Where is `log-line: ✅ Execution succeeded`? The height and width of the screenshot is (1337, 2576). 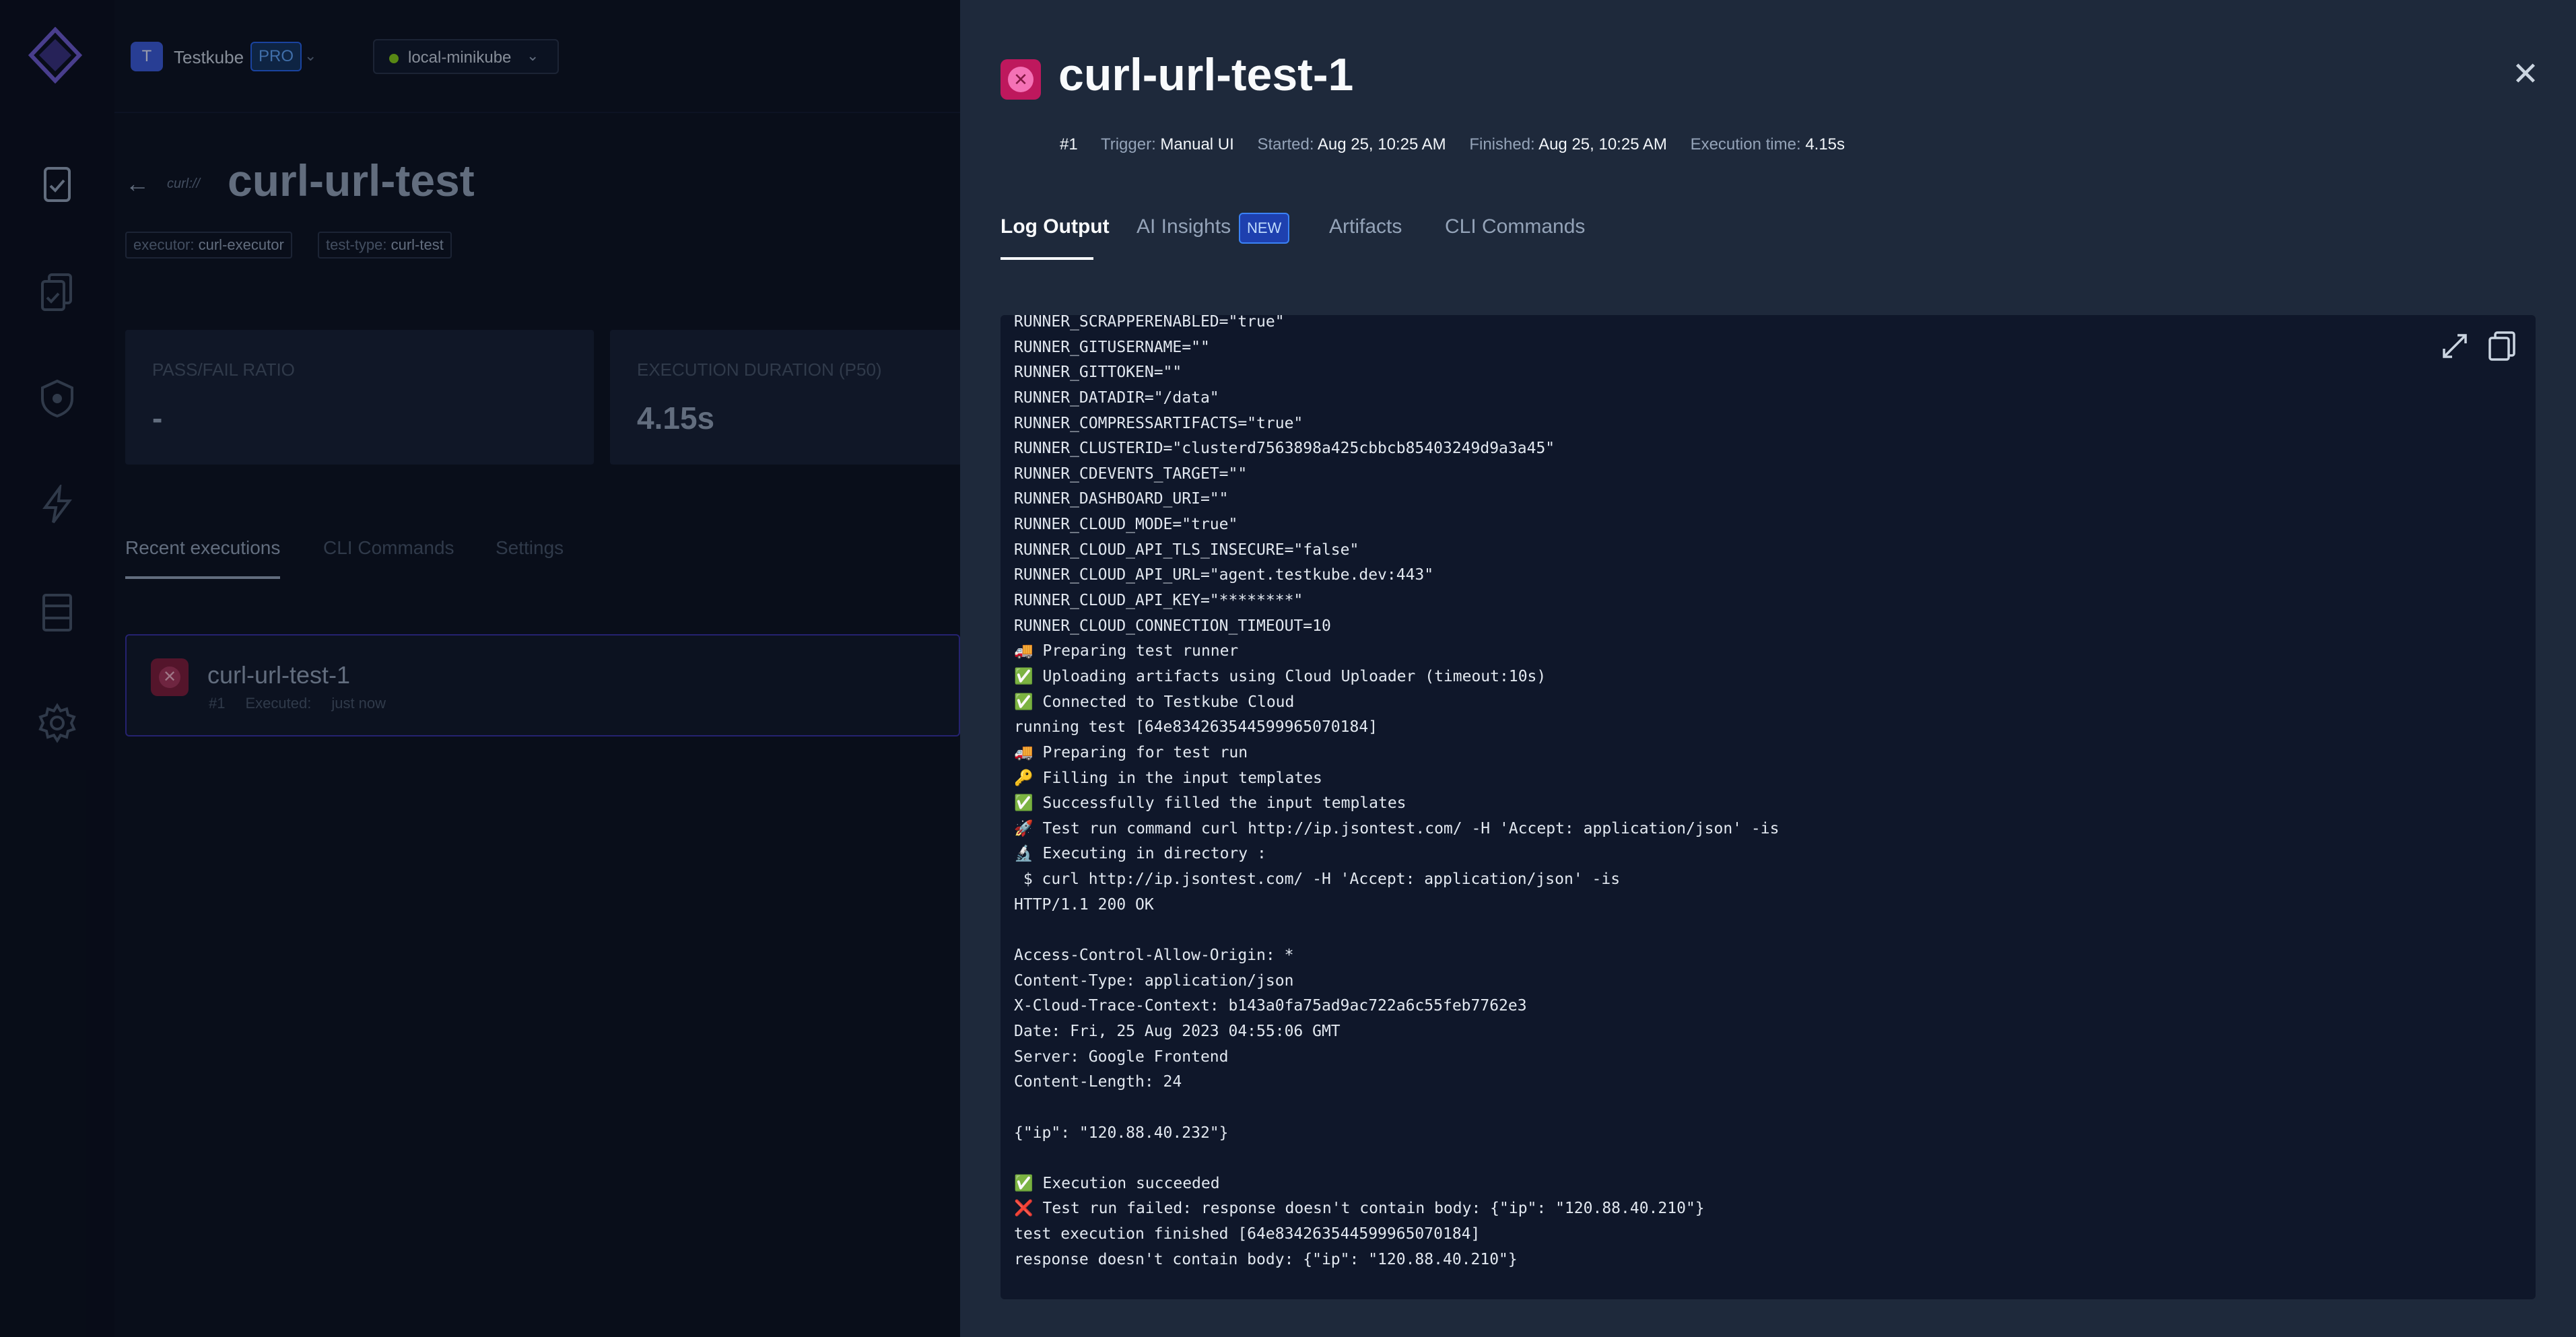
log-line: ✅ Execution succeeded is located at coordinates (1117, 1183).